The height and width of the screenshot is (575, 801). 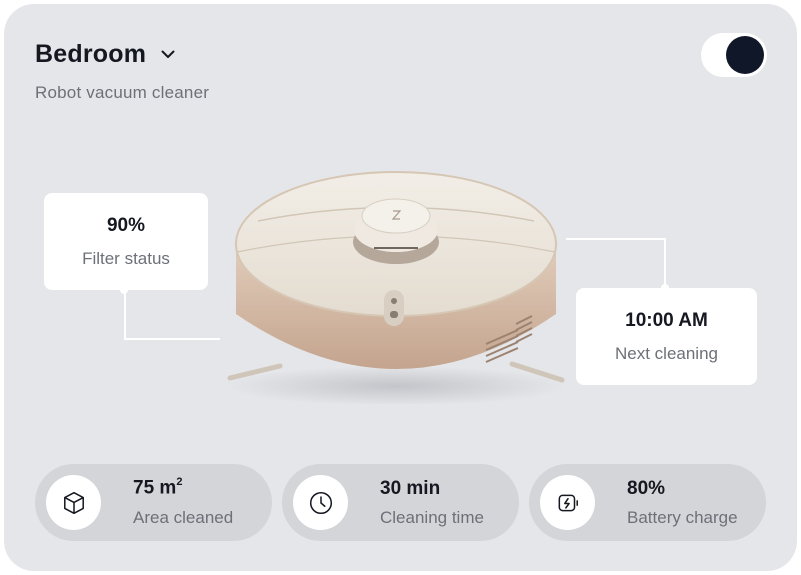 I want to click on next-cleaning-callout: 10:00 AM Next cleaning, so click(x=666, y=336).